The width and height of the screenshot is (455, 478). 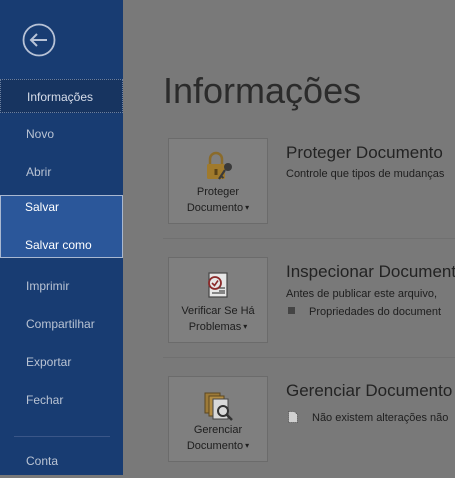 What do you see at coordinates (218, 430) in the screenshot?
I see `tile-label-line1: Gerenciar` at bounding box center [218, 430].